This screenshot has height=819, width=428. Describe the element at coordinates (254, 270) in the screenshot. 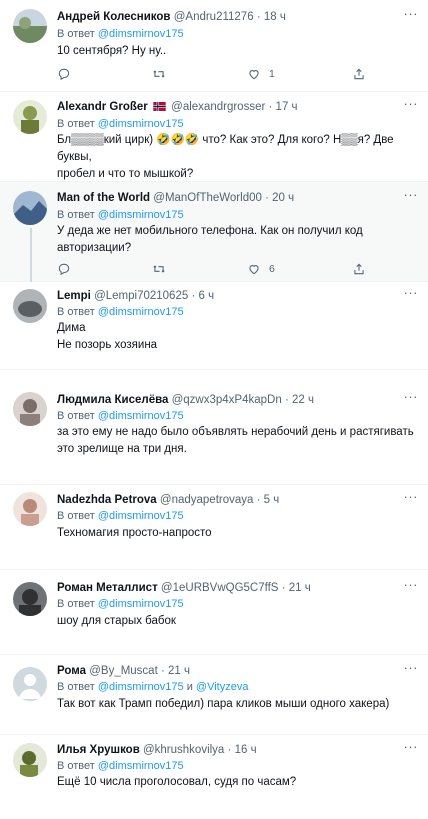

I see `like-icon` at that location.